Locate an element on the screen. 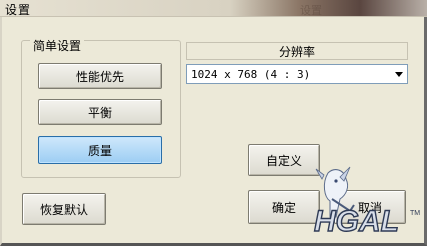 The height and width of the screenshot is (246, 427). quality-button: 质量 is located at coordinates (100, 150).